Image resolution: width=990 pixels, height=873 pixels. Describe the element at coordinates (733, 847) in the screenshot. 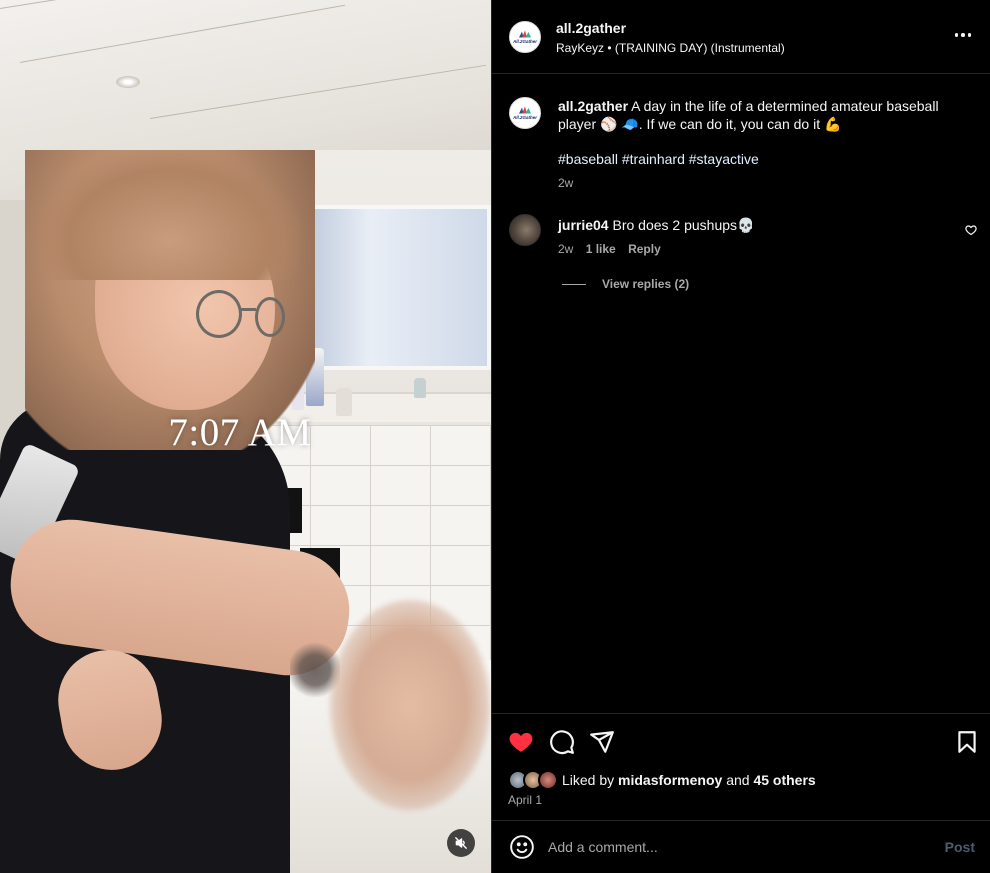

I see `comment-input` at that location.